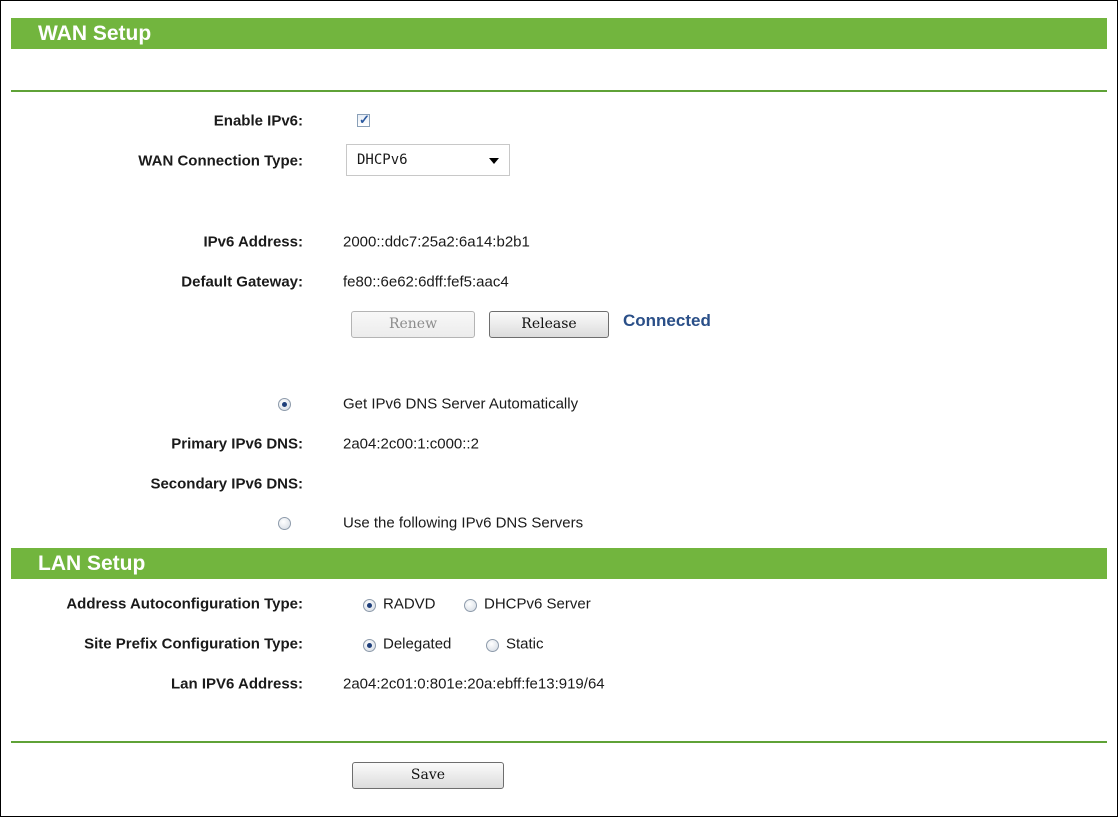  What do you see at coordinates (525, 644) in the screenshot?
I see `site-prefix-static-label: Static` at bounding box center [525, 644].